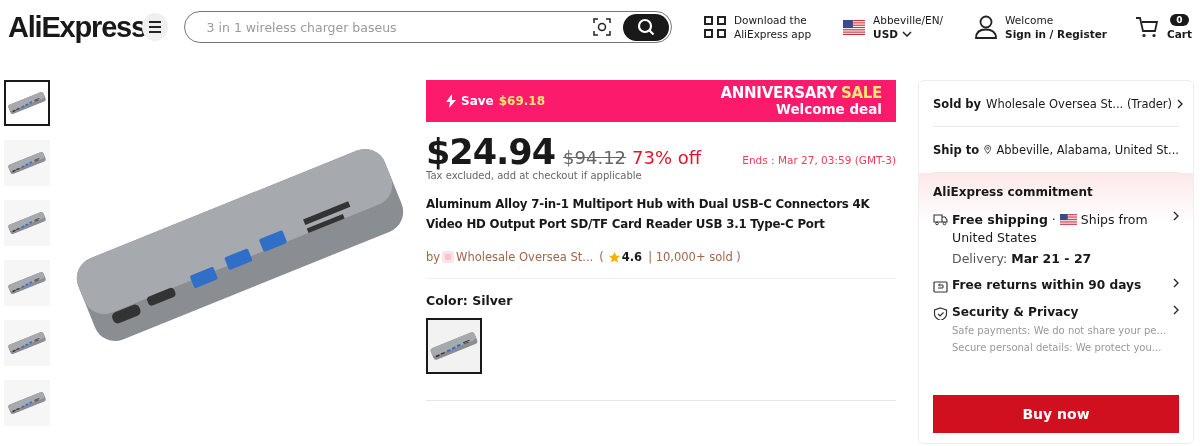 The height and width of the screenshot is (446, 1200). Describe the element at coordinates (595, 157) in the screenshot. I see `original-price: $94.12` at that location.